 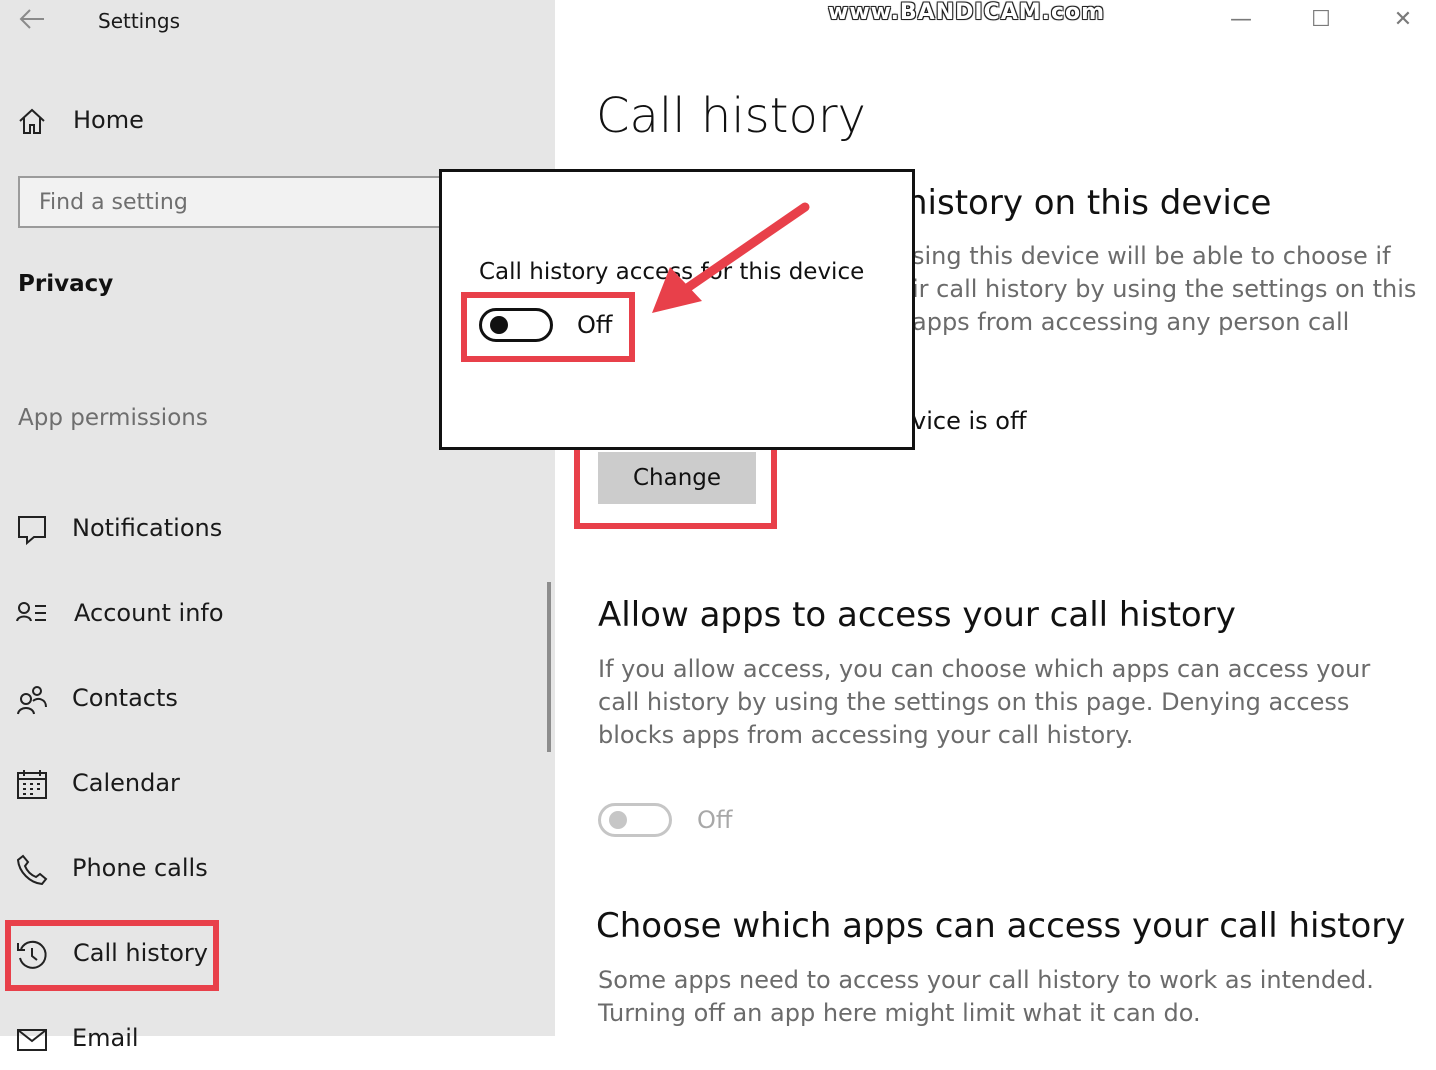 What do you see at coordinates (33, 785) in the screenshot?
I see `calendar-icon` at bounding box center [33, 785].